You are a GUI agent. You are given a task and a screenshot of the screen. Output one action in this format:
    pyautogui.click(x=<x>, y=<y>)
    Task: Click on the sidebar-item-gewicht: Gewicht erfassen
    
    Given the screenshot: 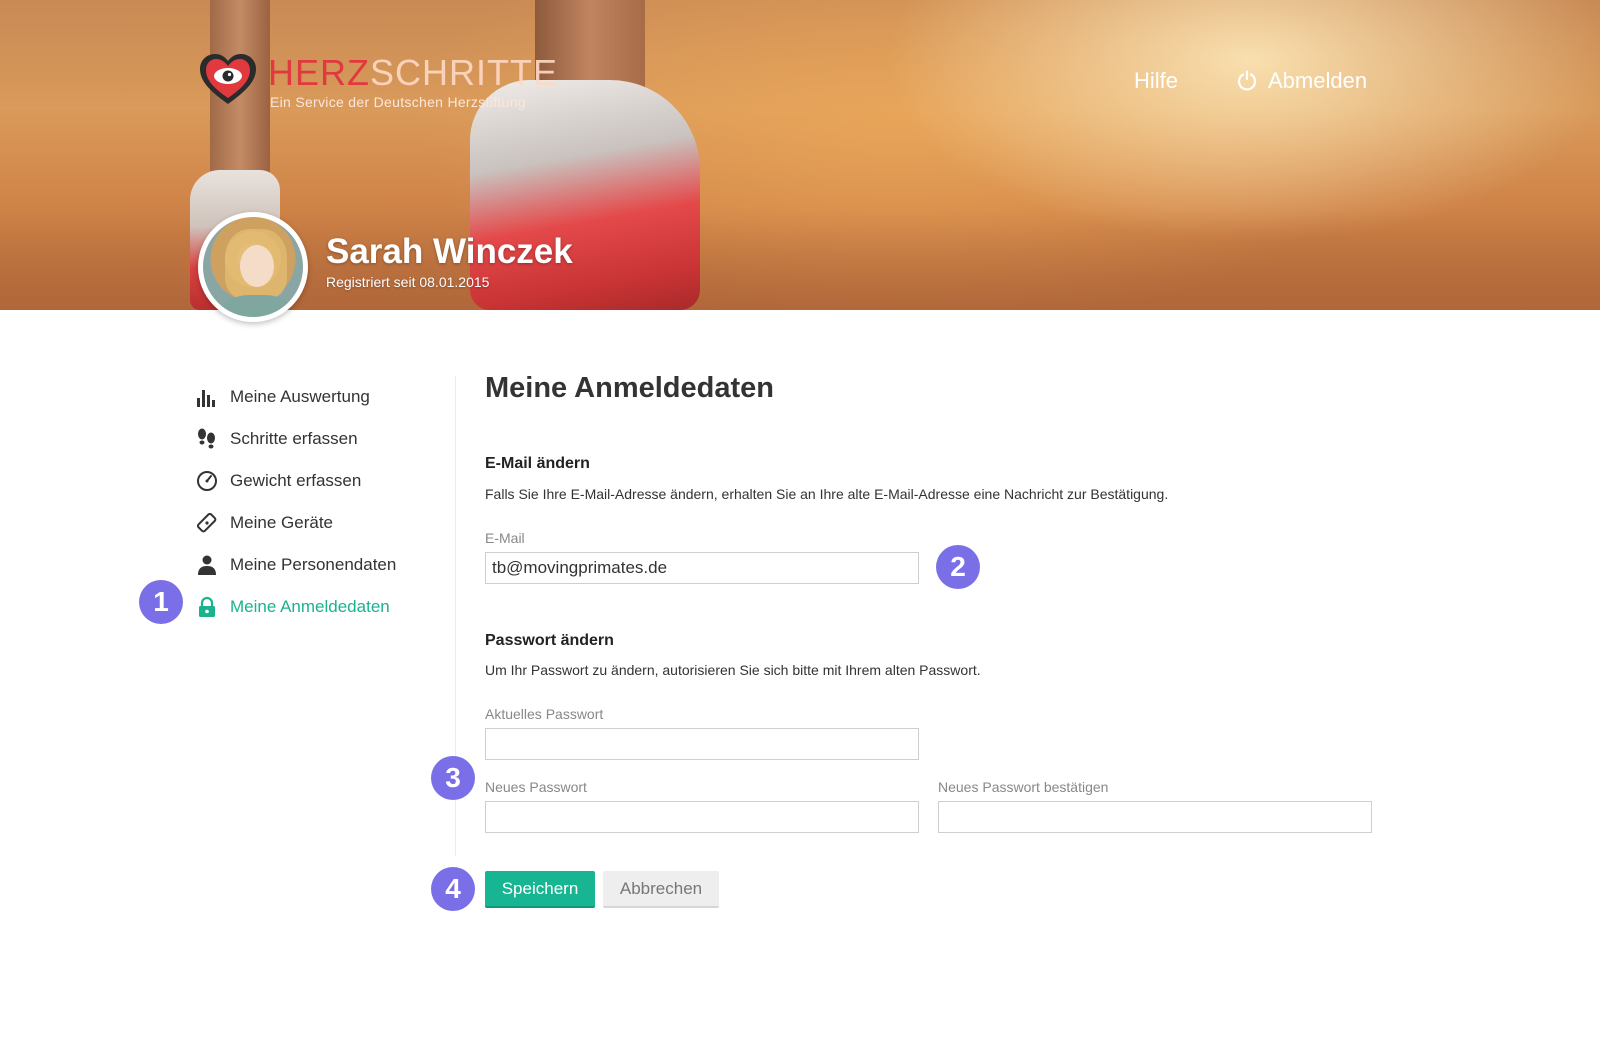 What is the action you would take?
    pyautogui.click(x=321, y=481)
    